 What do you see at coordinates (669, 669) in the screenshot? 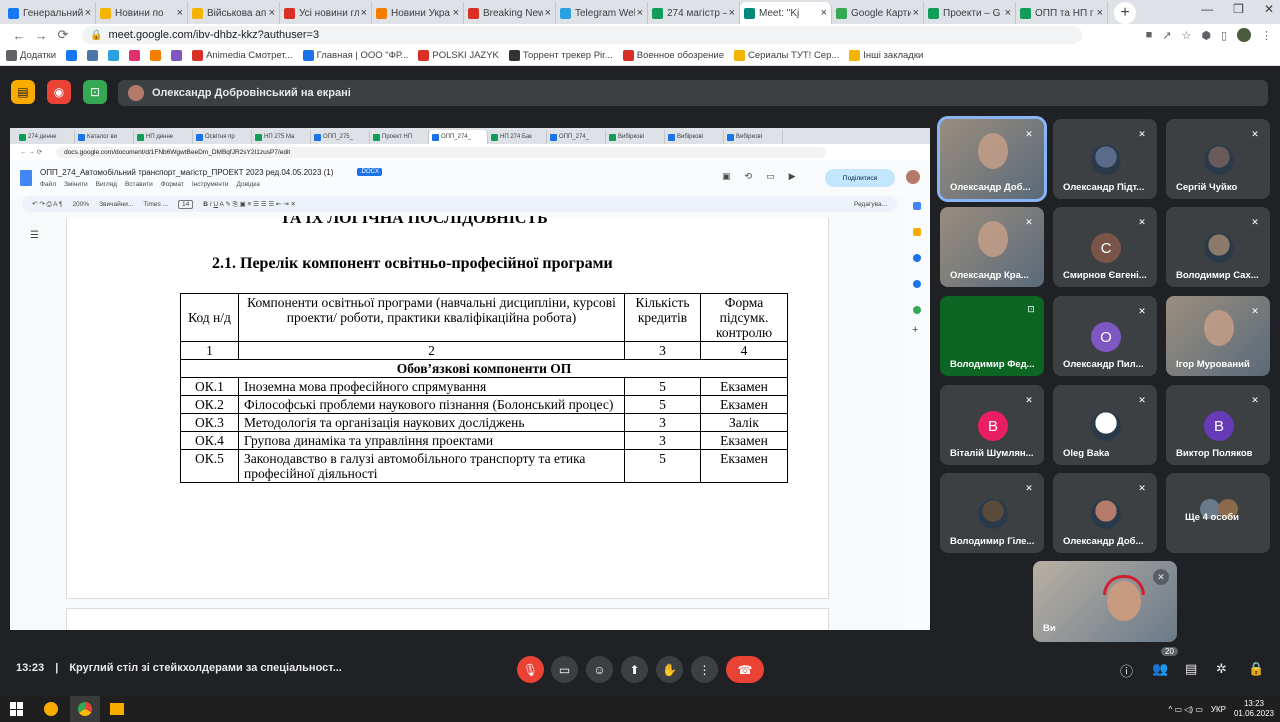
I see `raise-hand-button: ✋` at bounding box center [669, 669].